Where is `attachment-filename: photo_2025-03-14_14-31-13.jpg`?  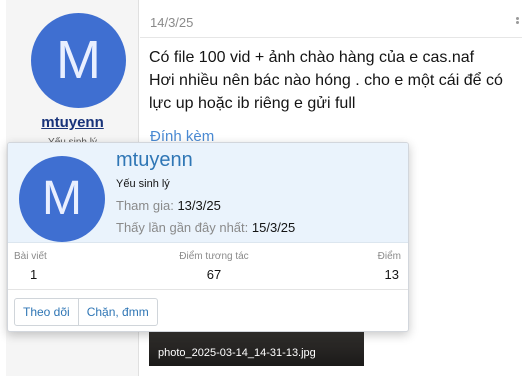
attachment-filename: photo_2025-03-14_14-31-13.jpg is located at coordinates (237, 353).